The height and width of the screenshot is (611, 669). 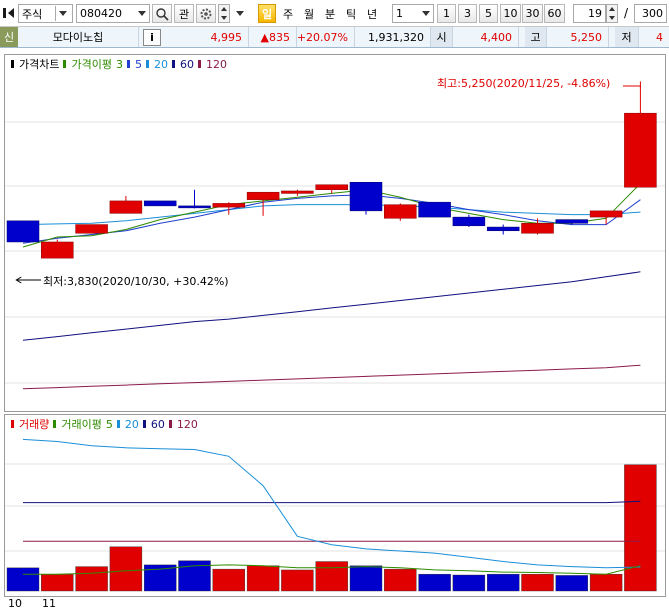 I want to click on vol-ma60-line, so click(x=332, y=502).